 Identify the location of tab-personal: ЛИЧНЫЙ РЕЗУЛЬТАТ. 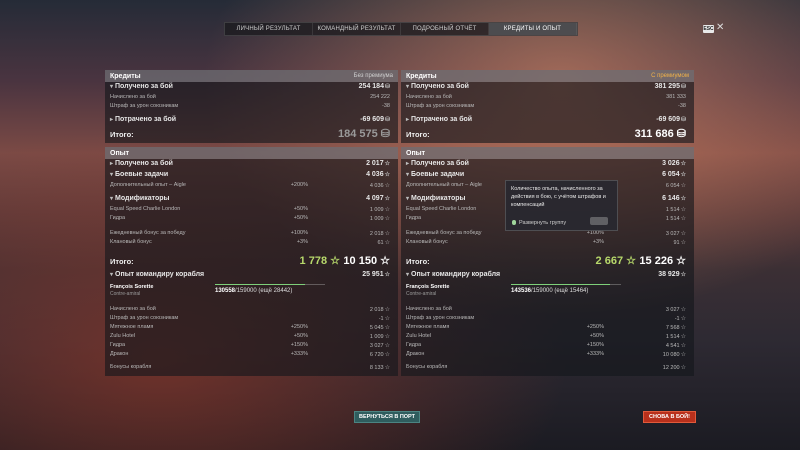
(269, 29).